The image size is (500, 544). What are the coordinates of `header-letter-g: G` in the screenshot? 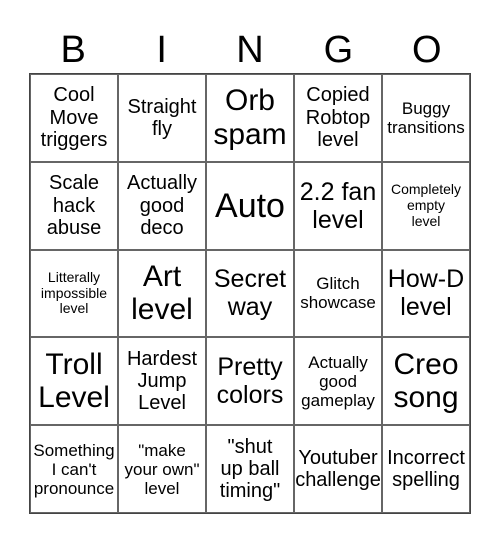 It's located at (338, 50).